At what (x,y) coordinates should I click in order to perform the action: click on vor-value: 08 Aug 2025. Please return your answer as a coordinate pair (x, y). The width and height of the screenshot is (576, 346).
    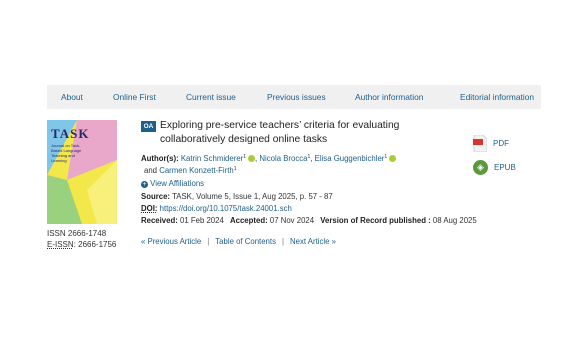
    Looking at the image, I should click on (454, 220).